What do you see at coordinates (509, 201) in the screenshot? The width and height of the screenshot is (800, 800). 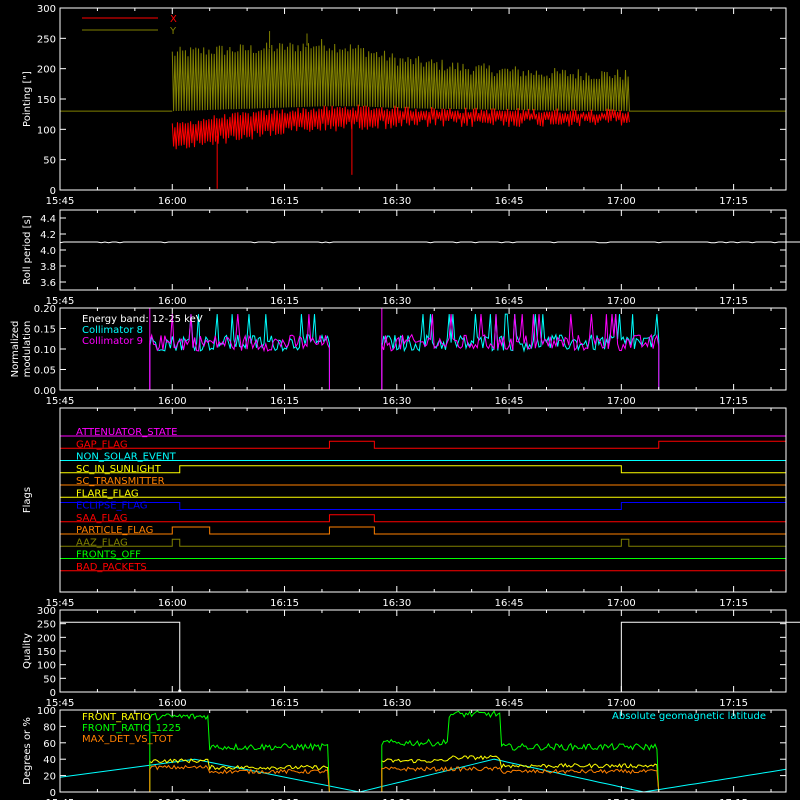 I see `pointing-xtick-label: 16:45` at bounding box center [509, 201].